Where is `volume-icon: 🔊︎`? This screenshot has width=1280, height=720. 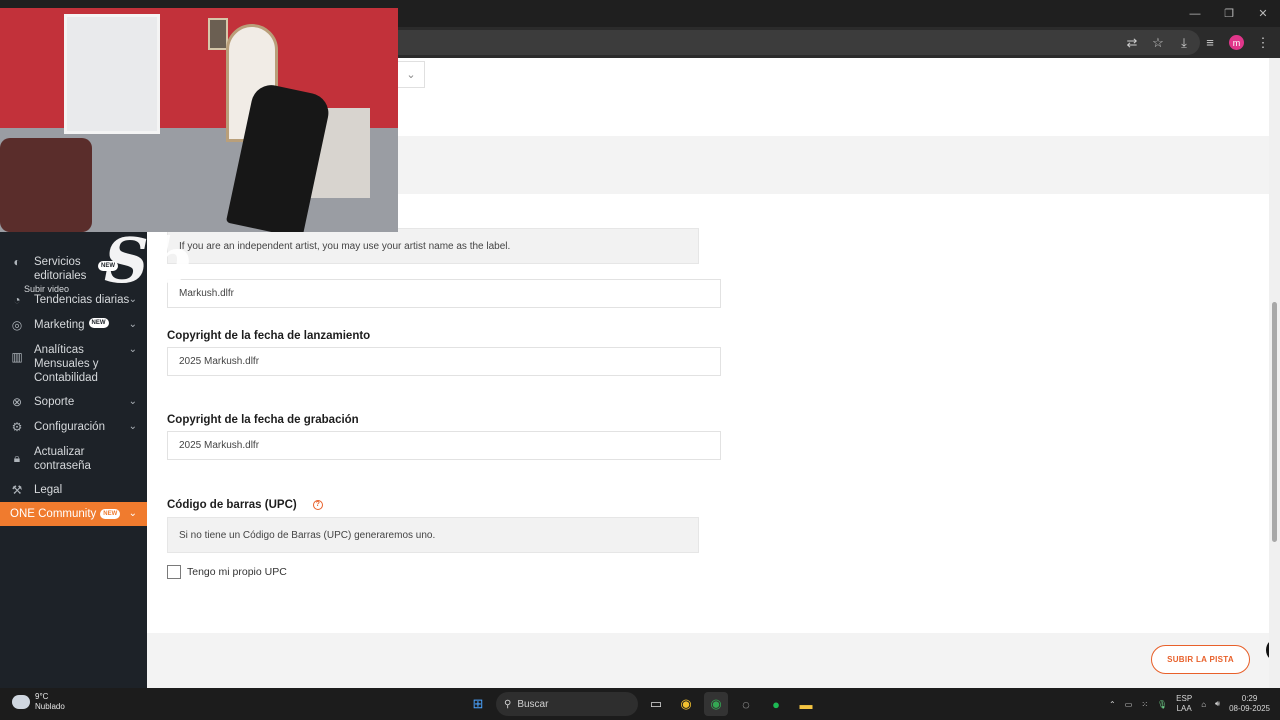 volume-icon: 🔊︎ is located at coordinates (1217, 704).